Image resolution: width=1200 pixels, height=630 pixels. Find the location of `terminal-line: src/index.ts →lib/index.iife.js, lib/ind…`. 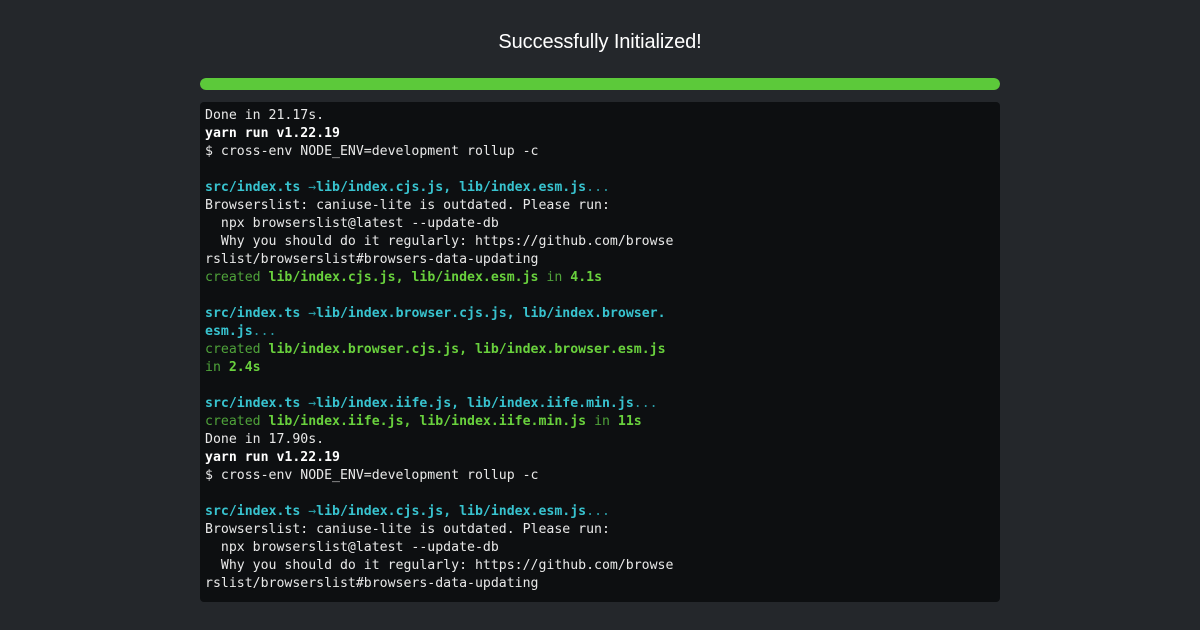

terminal-line: src/index.ts →lib/index.iife.js, lib/ind… is located at coordinates (600, 404).